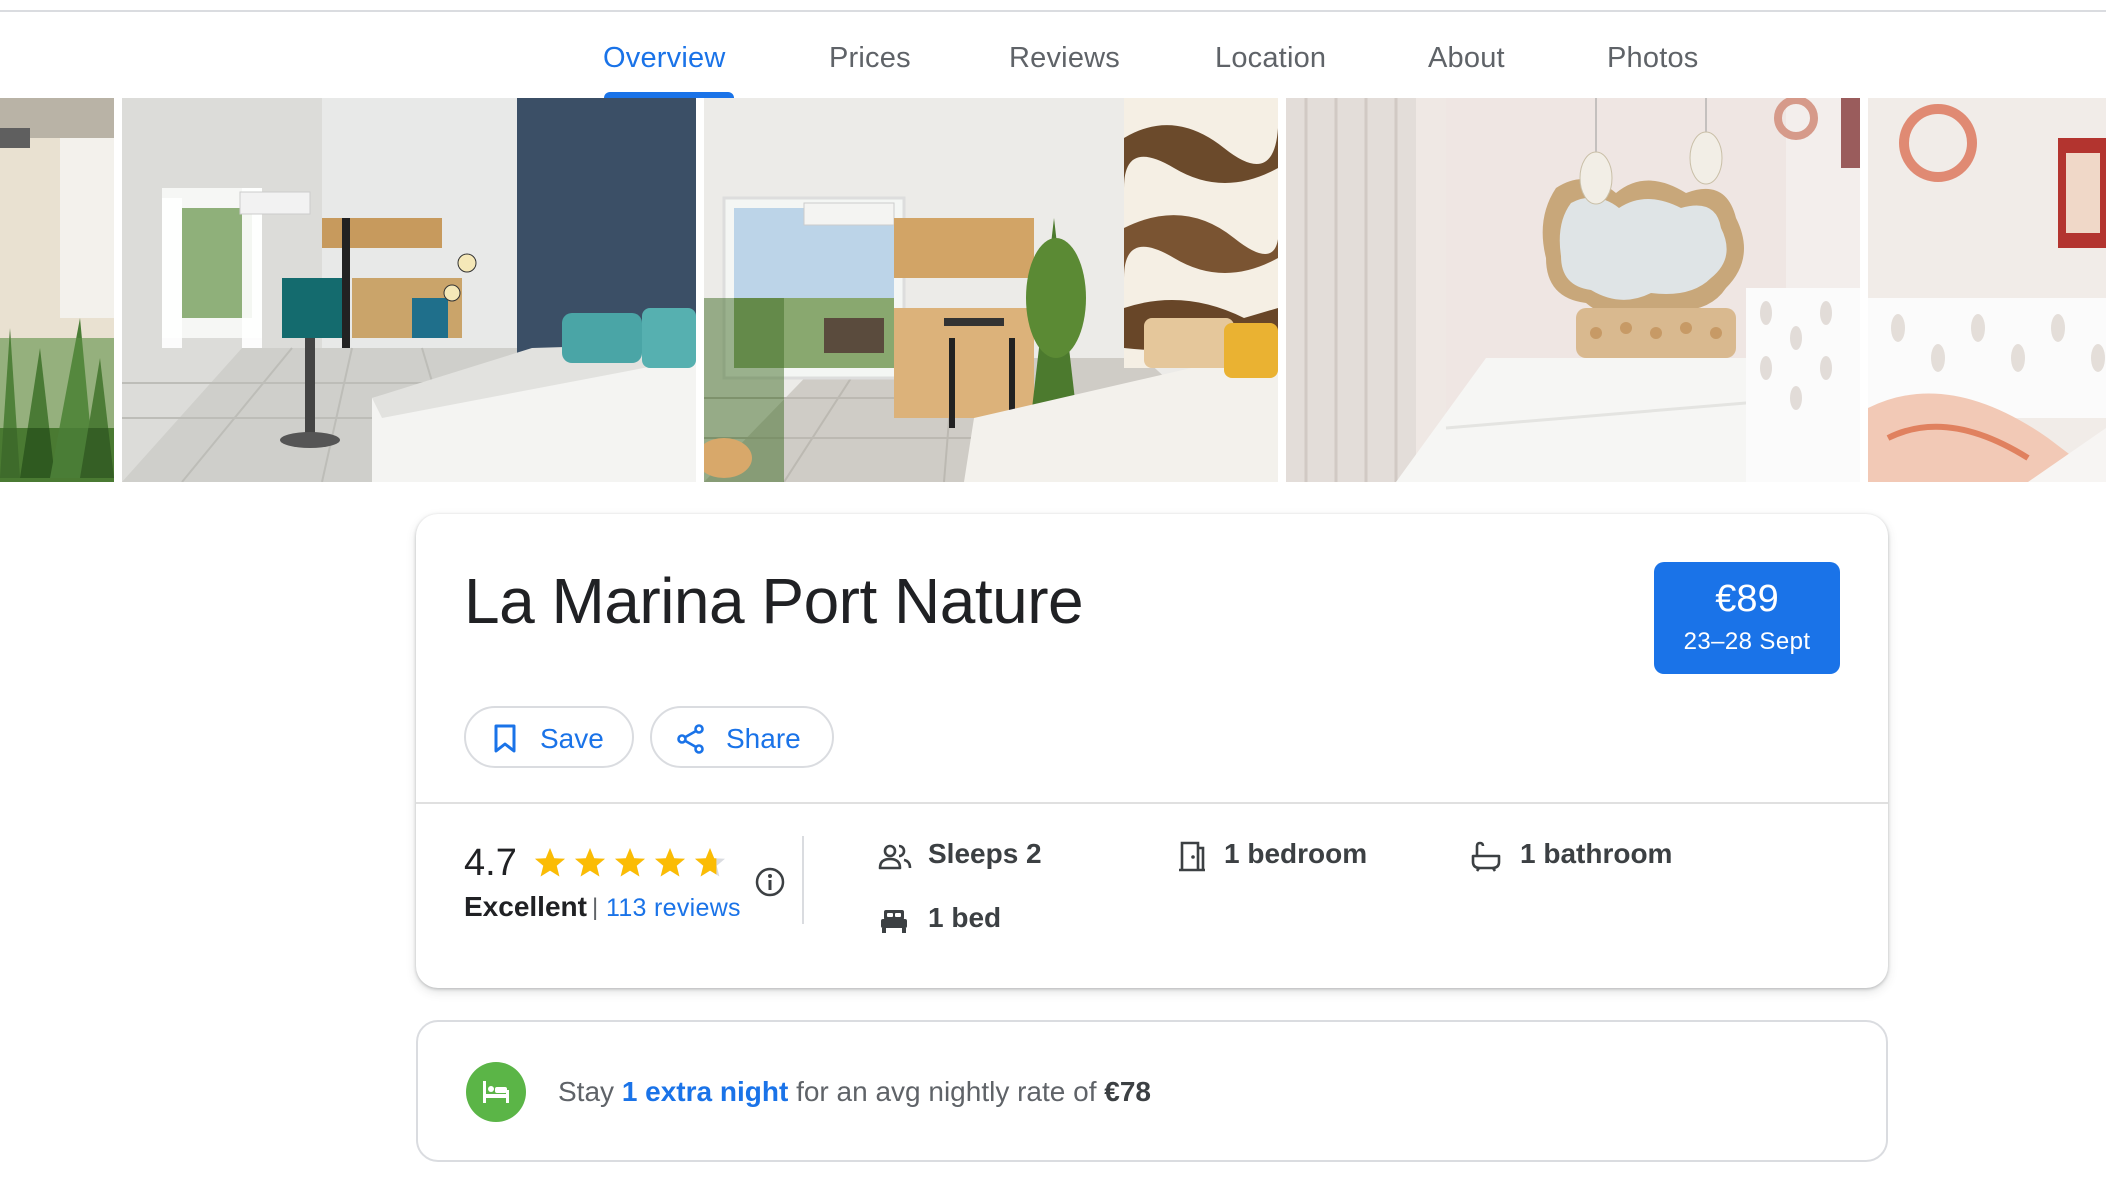 The height and width of the screenshot is (1194, 2106). What do you see at coordinates (894, 921) in the screenshot?
I see `bed-icon` at bounding box center [894, 921].